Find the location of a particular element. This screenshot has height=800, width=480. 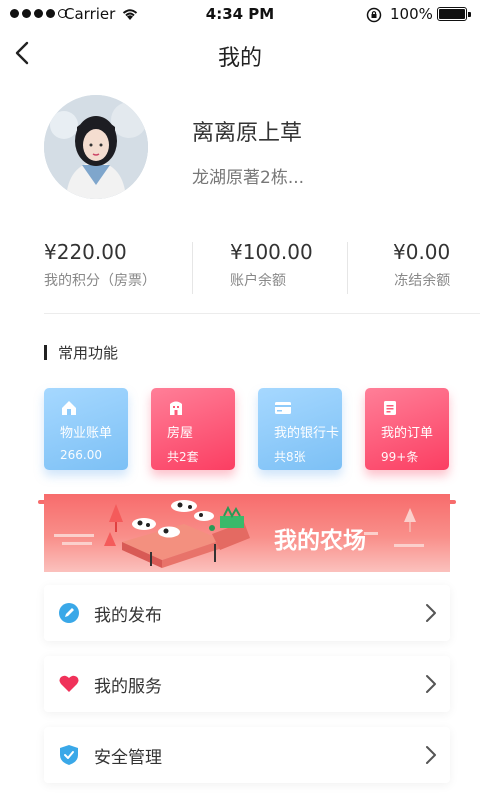

avatar-image is located at coordinates (96, 147).